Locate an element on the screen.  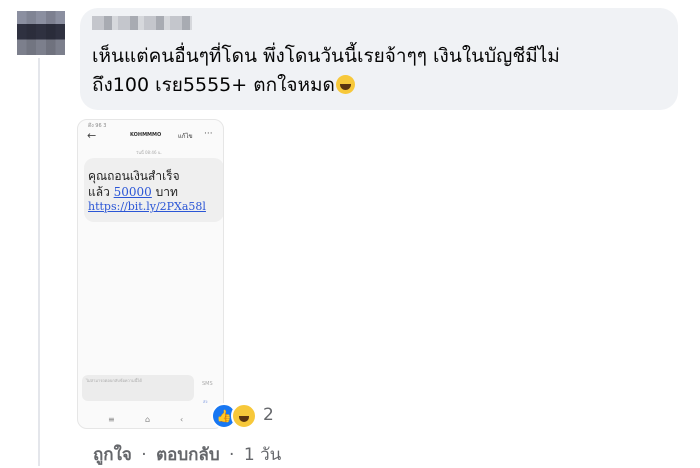
comment-actions: ถูกใจ · ตอบกลับ · 1 วัน is located at coordinates (187, 454).